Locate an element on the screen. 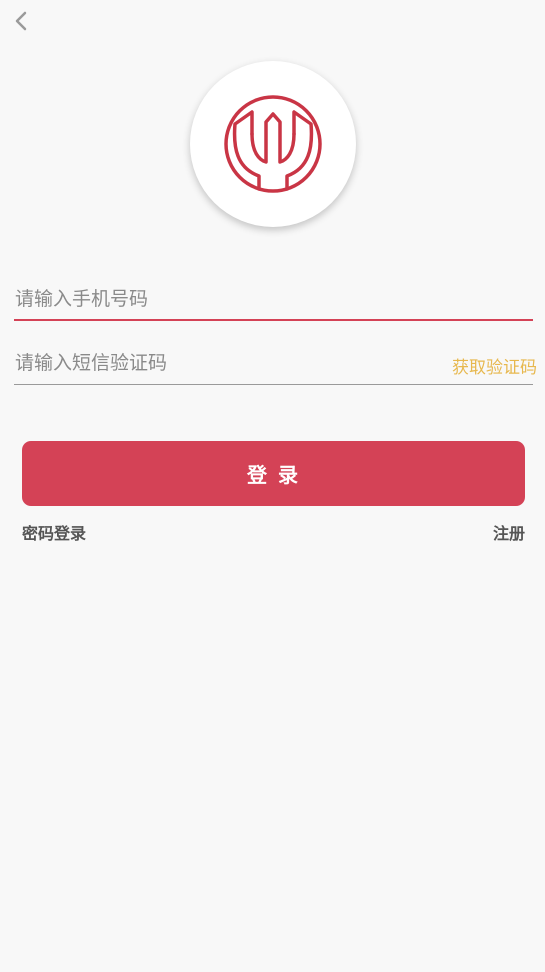  phone-input is located at coordinates (224, 299).